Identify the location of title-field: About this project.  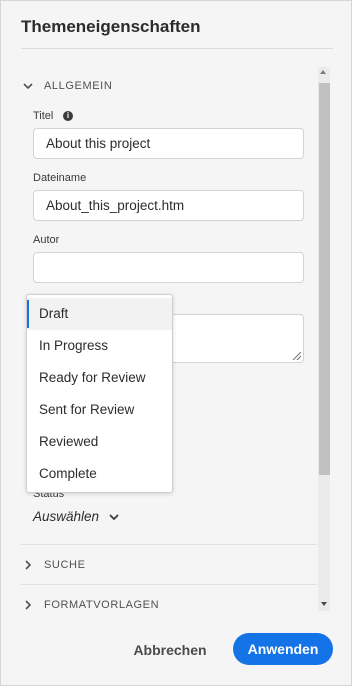
(168, 143).